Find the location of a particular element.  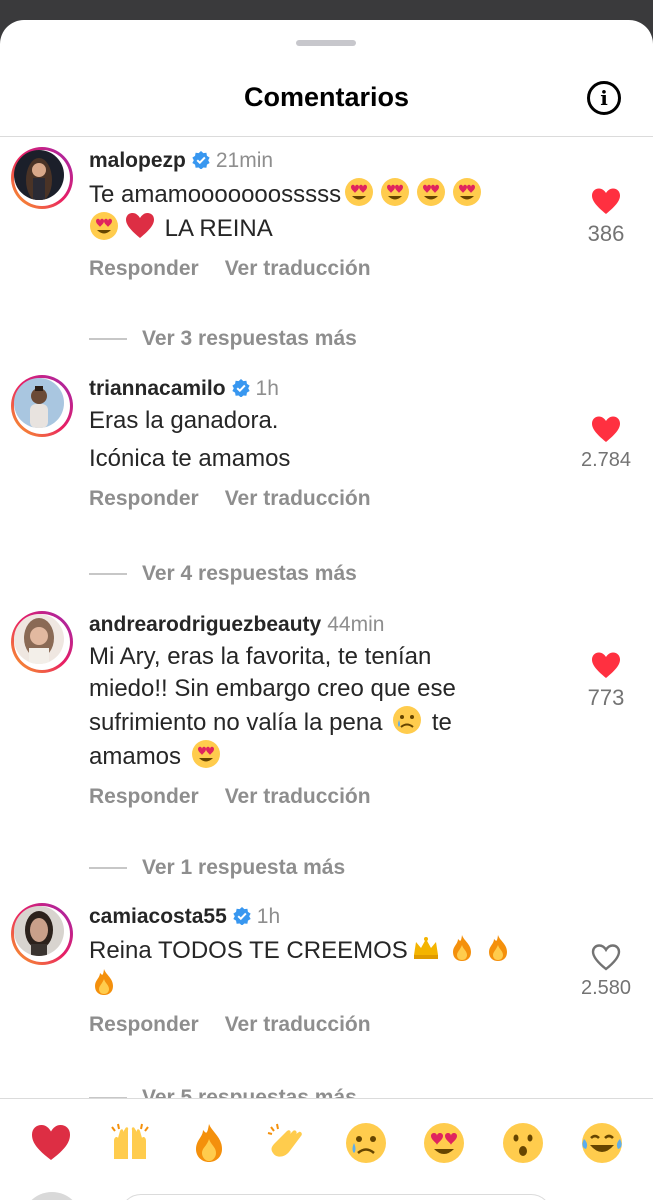

comment-text-line: LA REINA is located at coordinates (218, 228).